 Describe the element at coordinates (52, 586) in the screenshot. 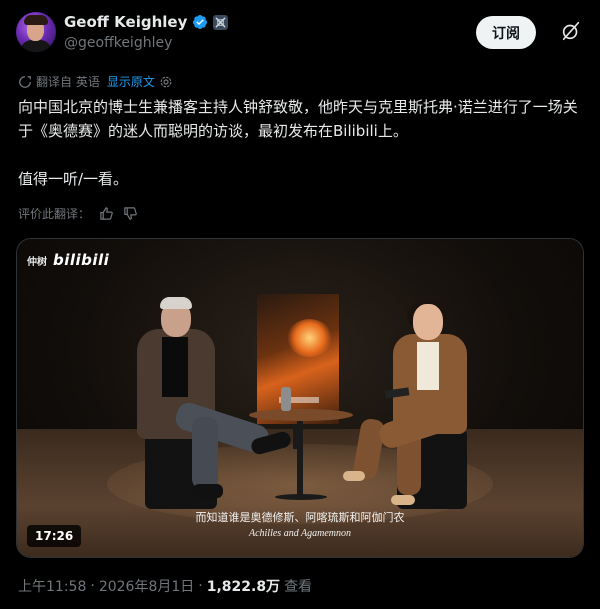

I see `post-time: 上午11:58` at that location.